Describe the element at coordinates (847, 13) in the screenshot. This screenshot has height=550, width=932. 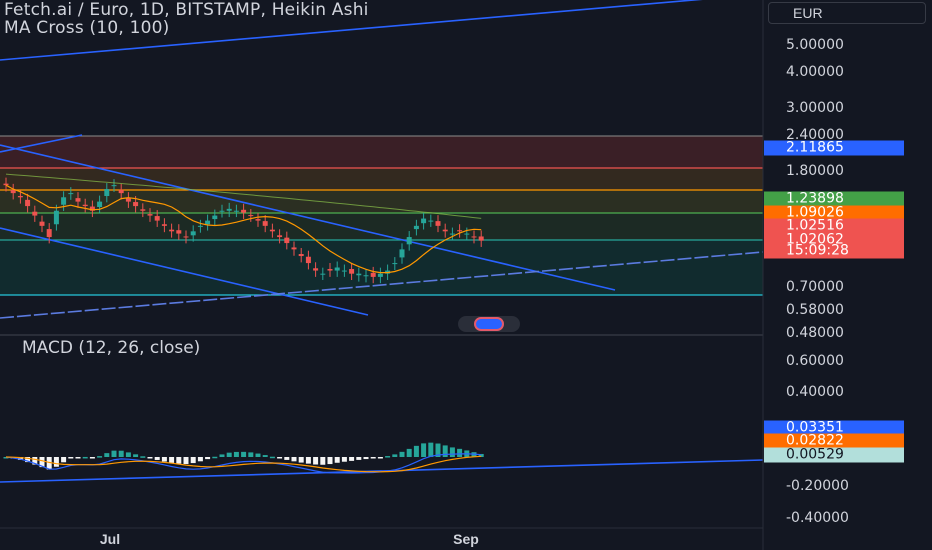
I see `currency-selector: EUR` at that location.